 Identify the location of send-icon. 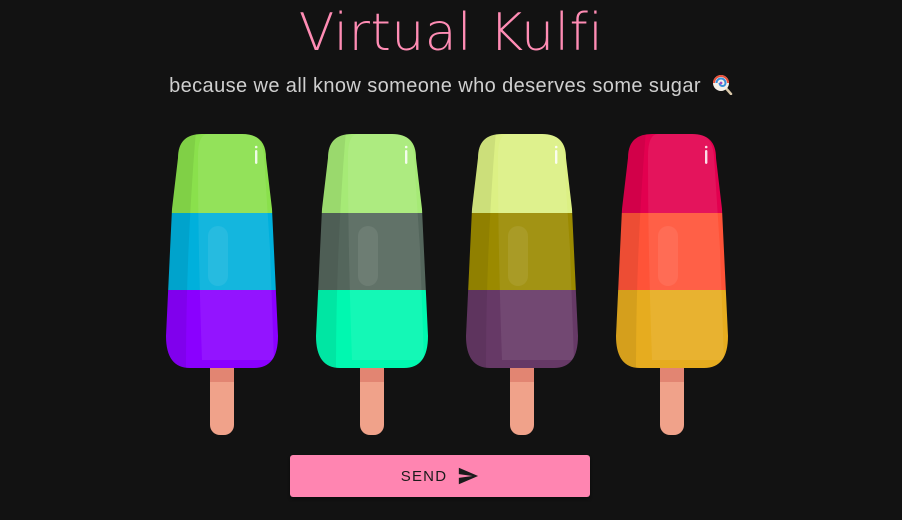
(468, 476).